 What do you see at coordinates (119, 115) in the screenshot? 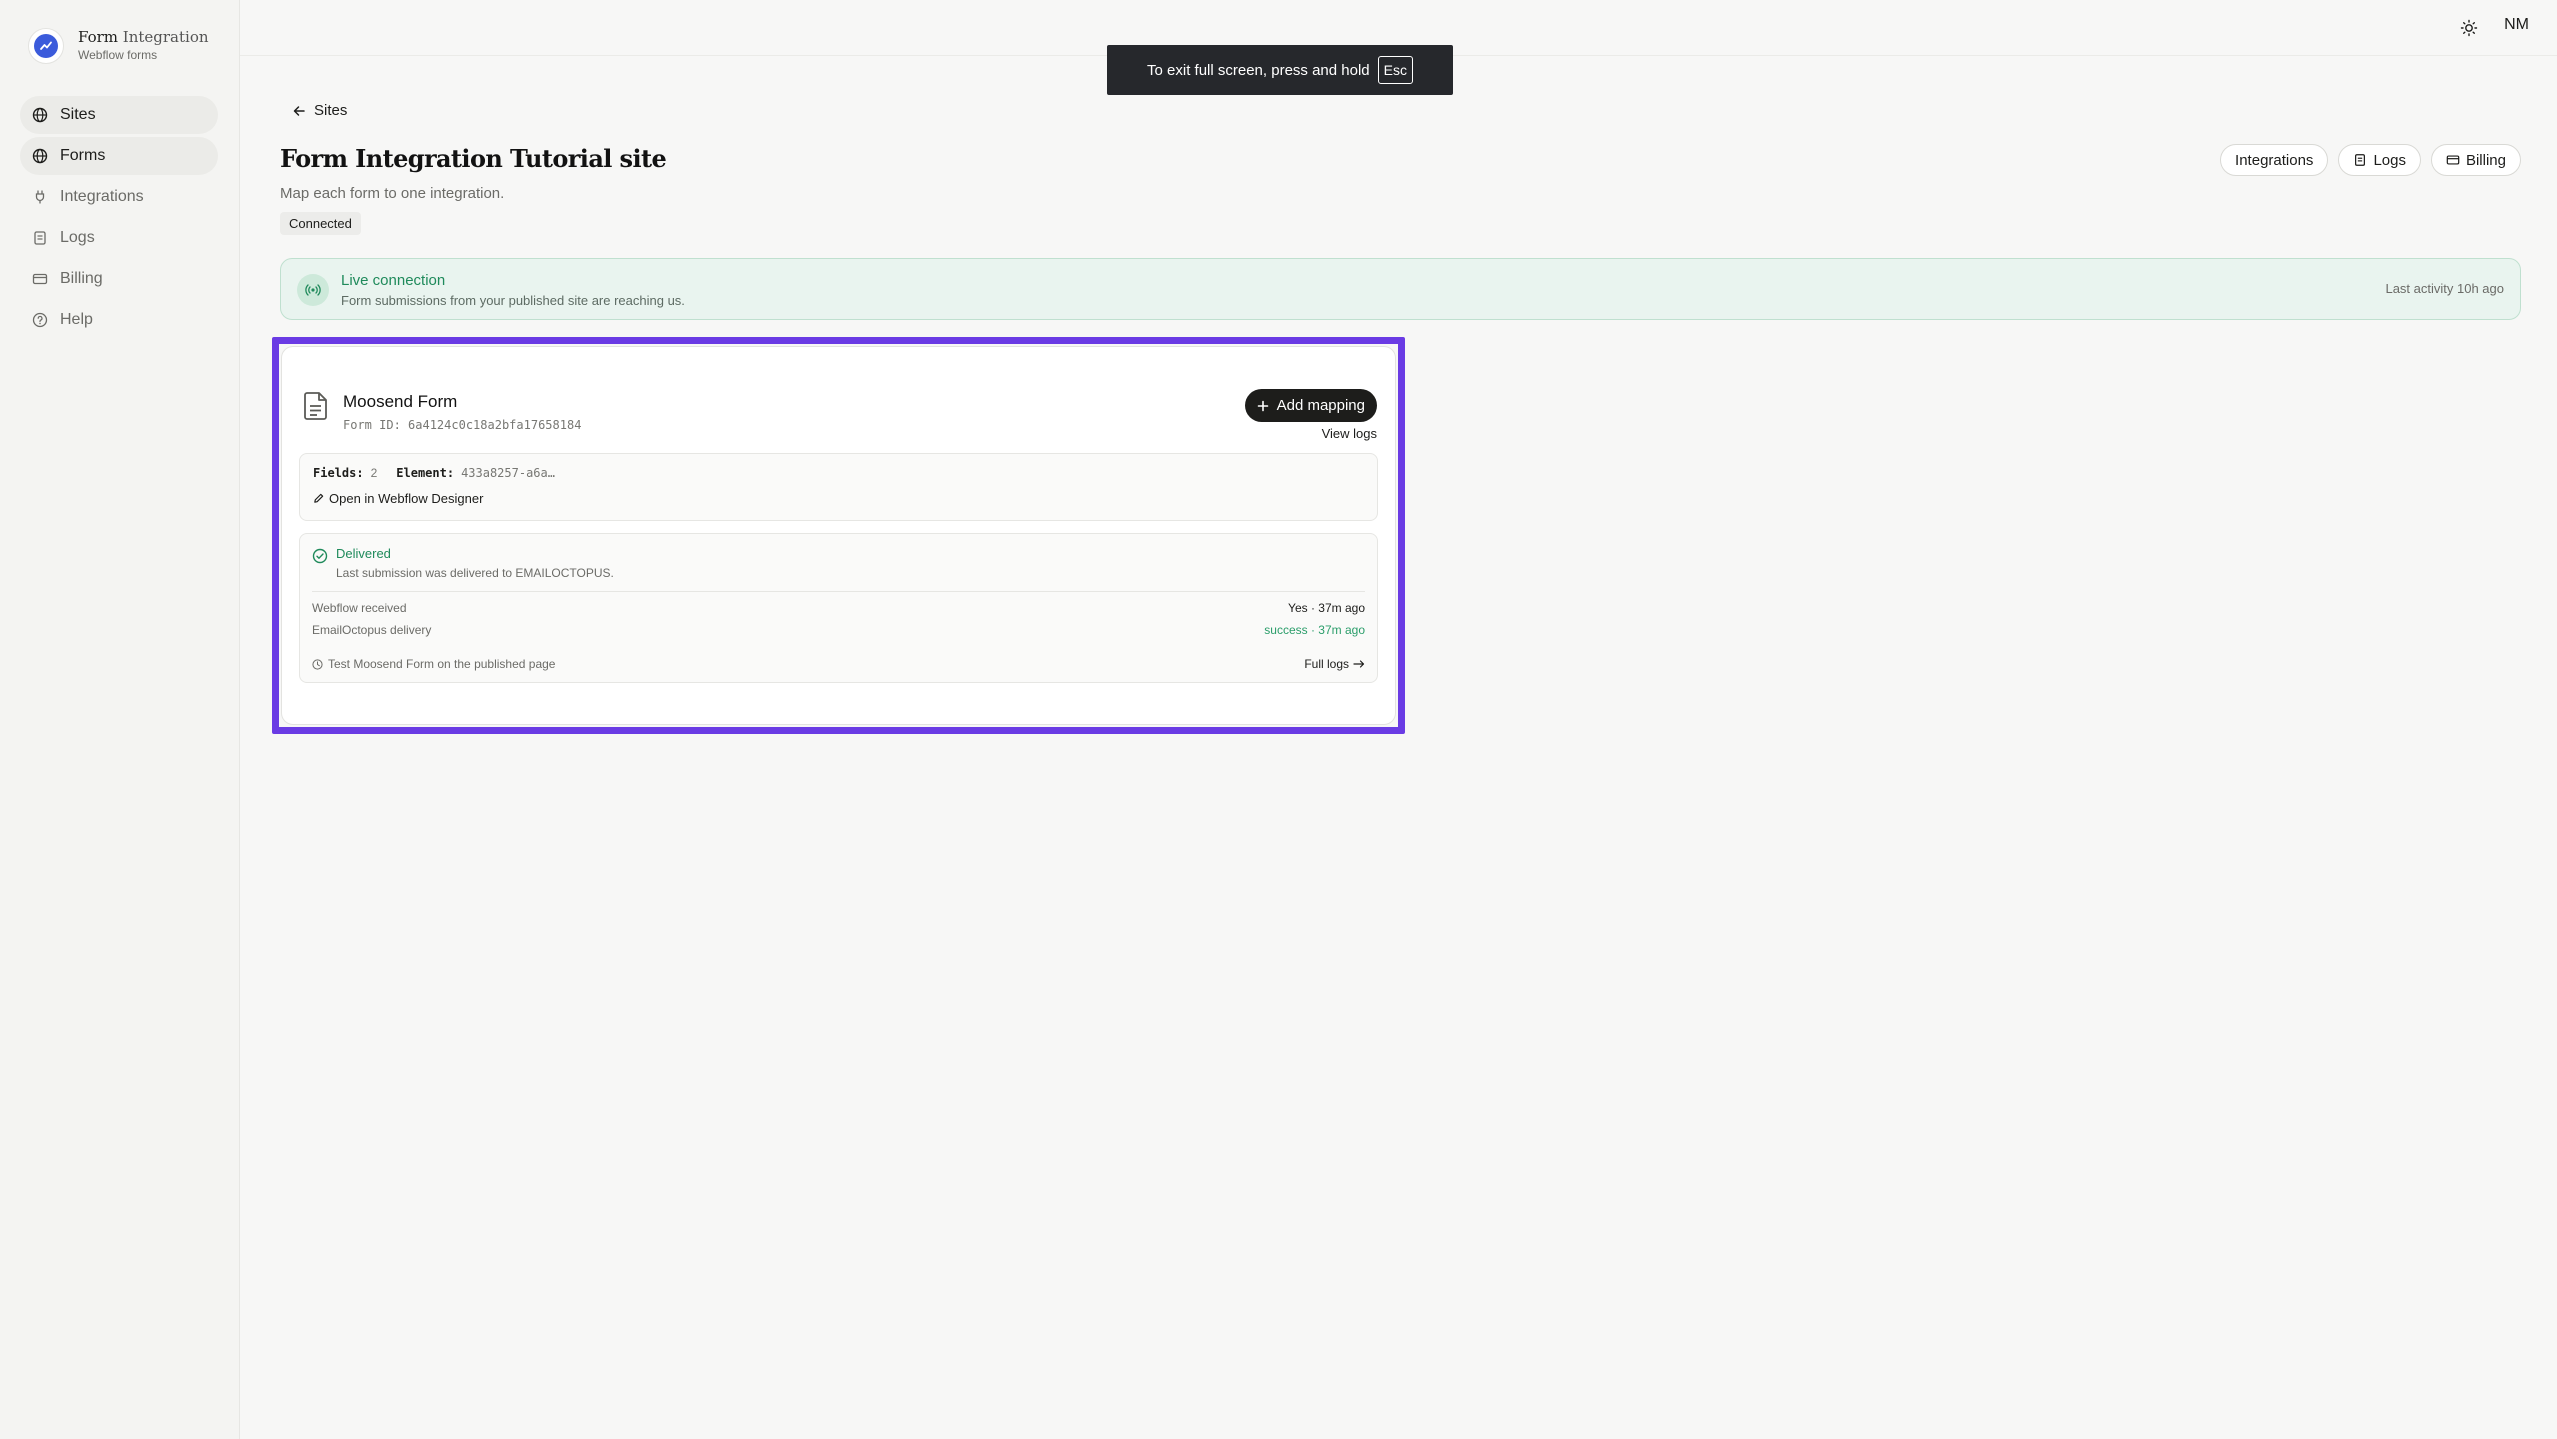
I see `sidebar-item-sites: Sites` at bounding box center [119, 115].